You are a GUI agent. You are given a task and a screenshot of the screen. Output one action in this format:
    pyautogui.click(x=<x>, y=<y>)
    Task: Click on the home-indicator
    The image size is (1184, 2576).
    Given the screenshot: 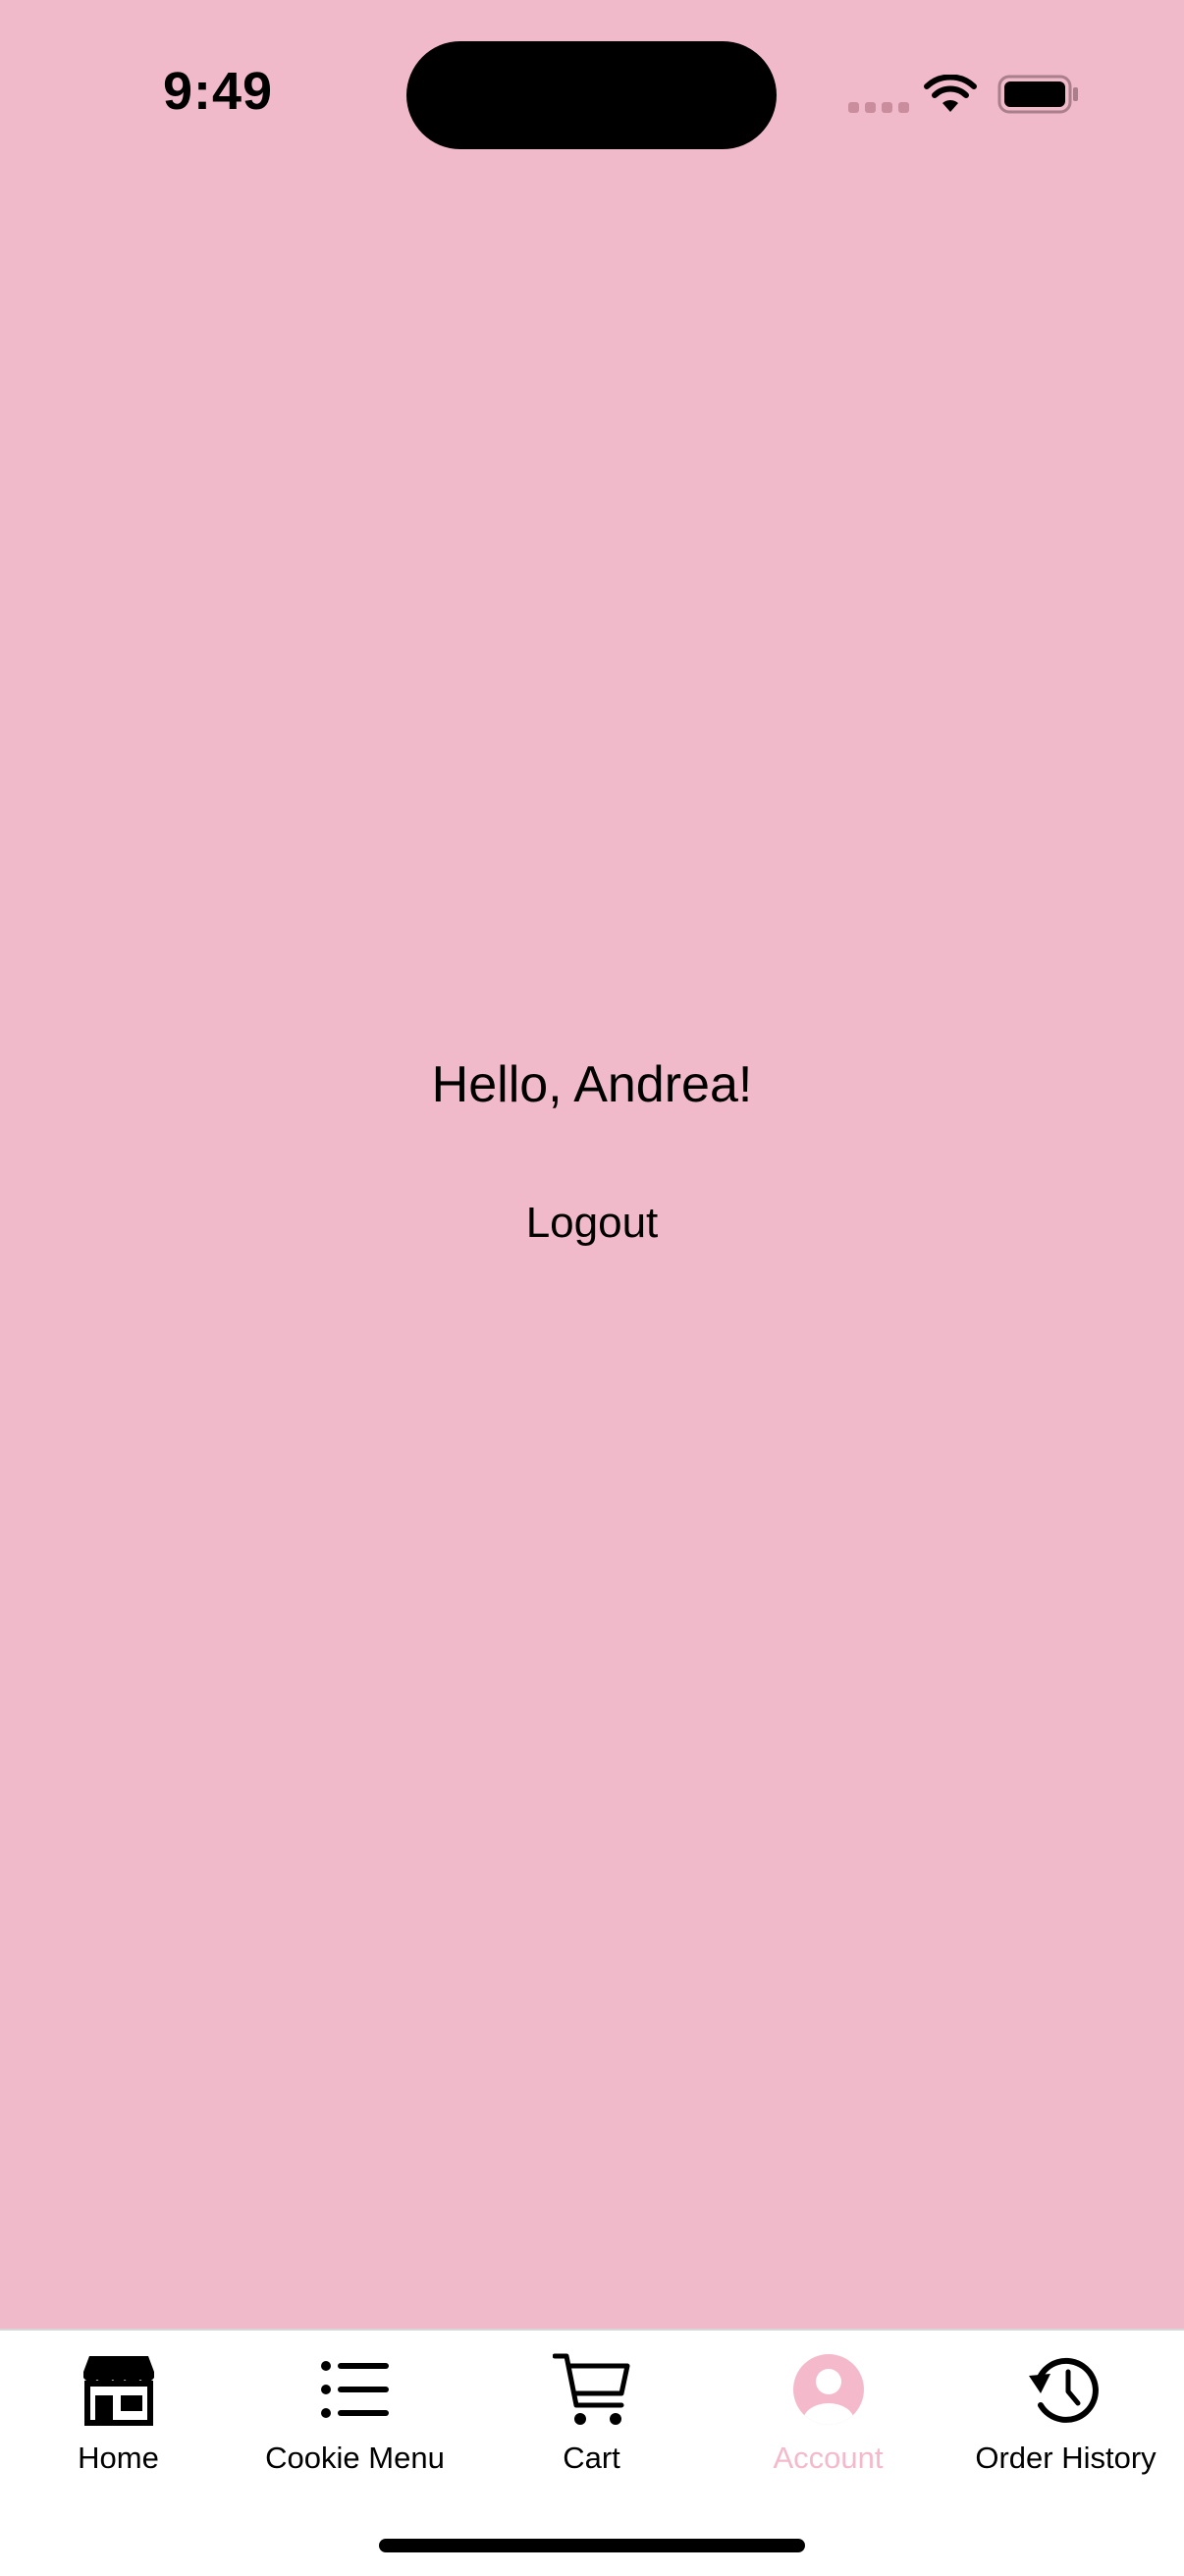 What is the action you would take?
    pyautogui.click(x=592, y=2545)
    